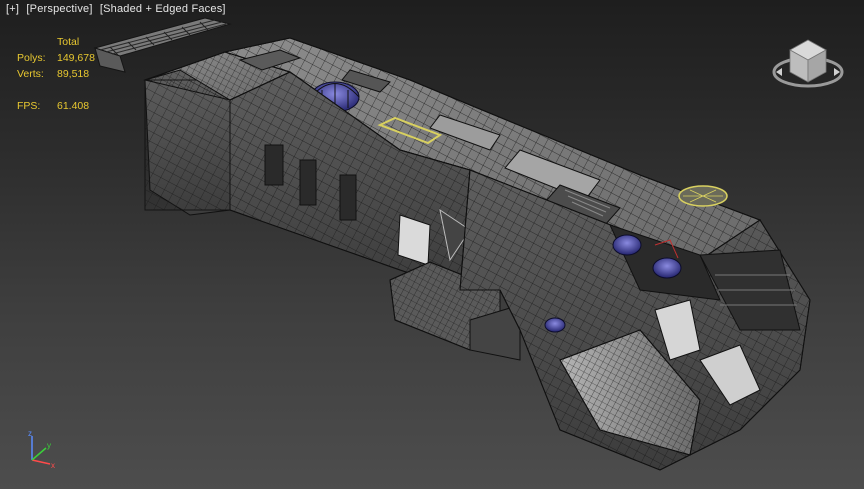  I want to click on stats-verts-row: Verts: 89,518, so click(67, 74).